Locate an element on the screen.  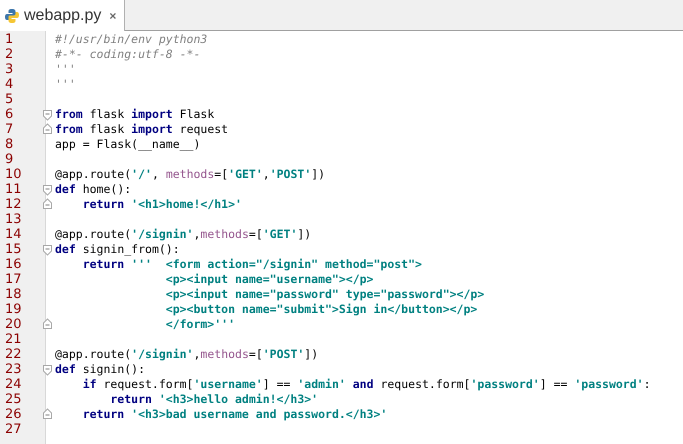
line-number: 8 is located at coordinates (9, 144).